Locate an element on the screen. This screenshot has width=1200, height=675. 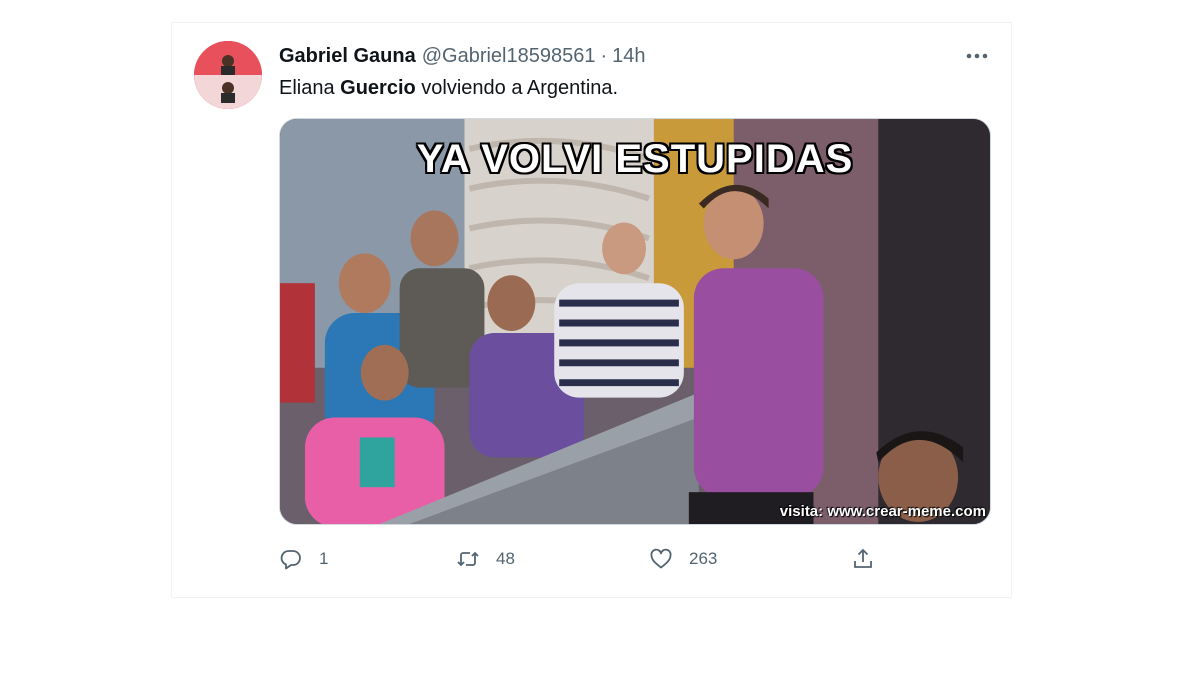
share-button is located at coordinates (863, 559).